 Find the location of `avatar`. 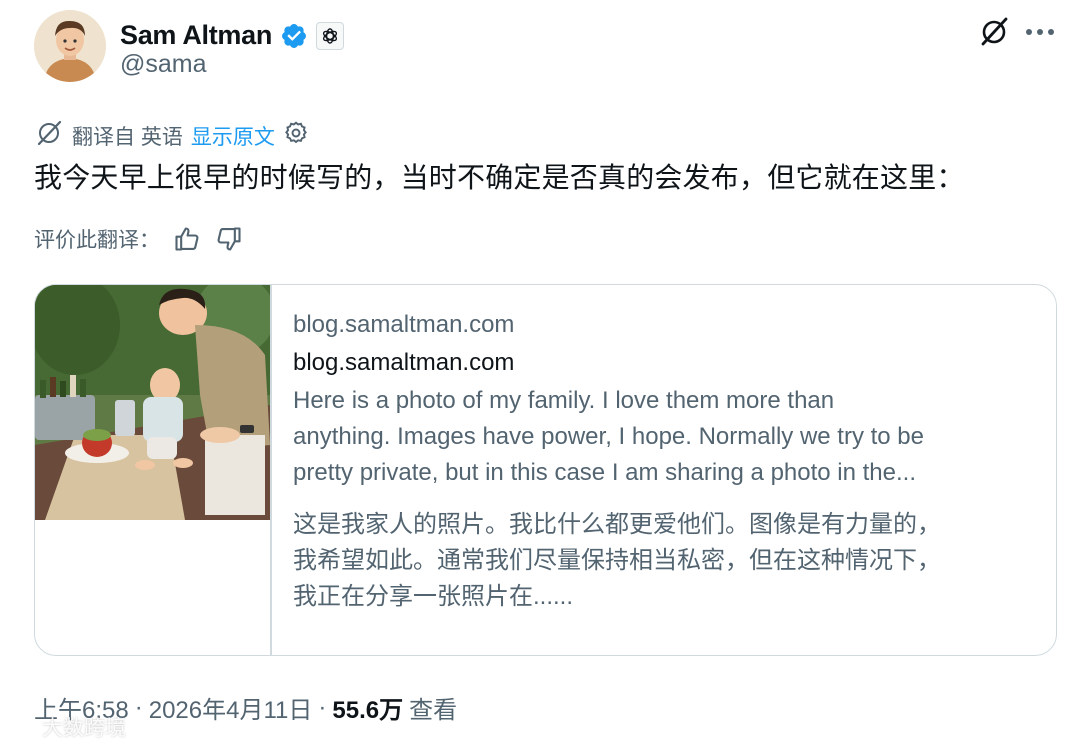

avatar is located at coordinates (70, 46).